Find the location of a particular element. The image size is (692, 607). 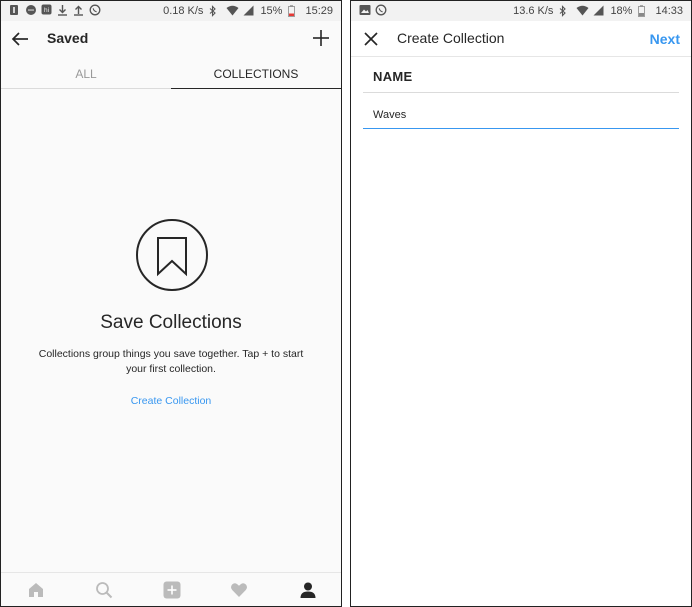

system-status: 13.6 K/s 18% 14:33 is located at coordinates (598, 11).